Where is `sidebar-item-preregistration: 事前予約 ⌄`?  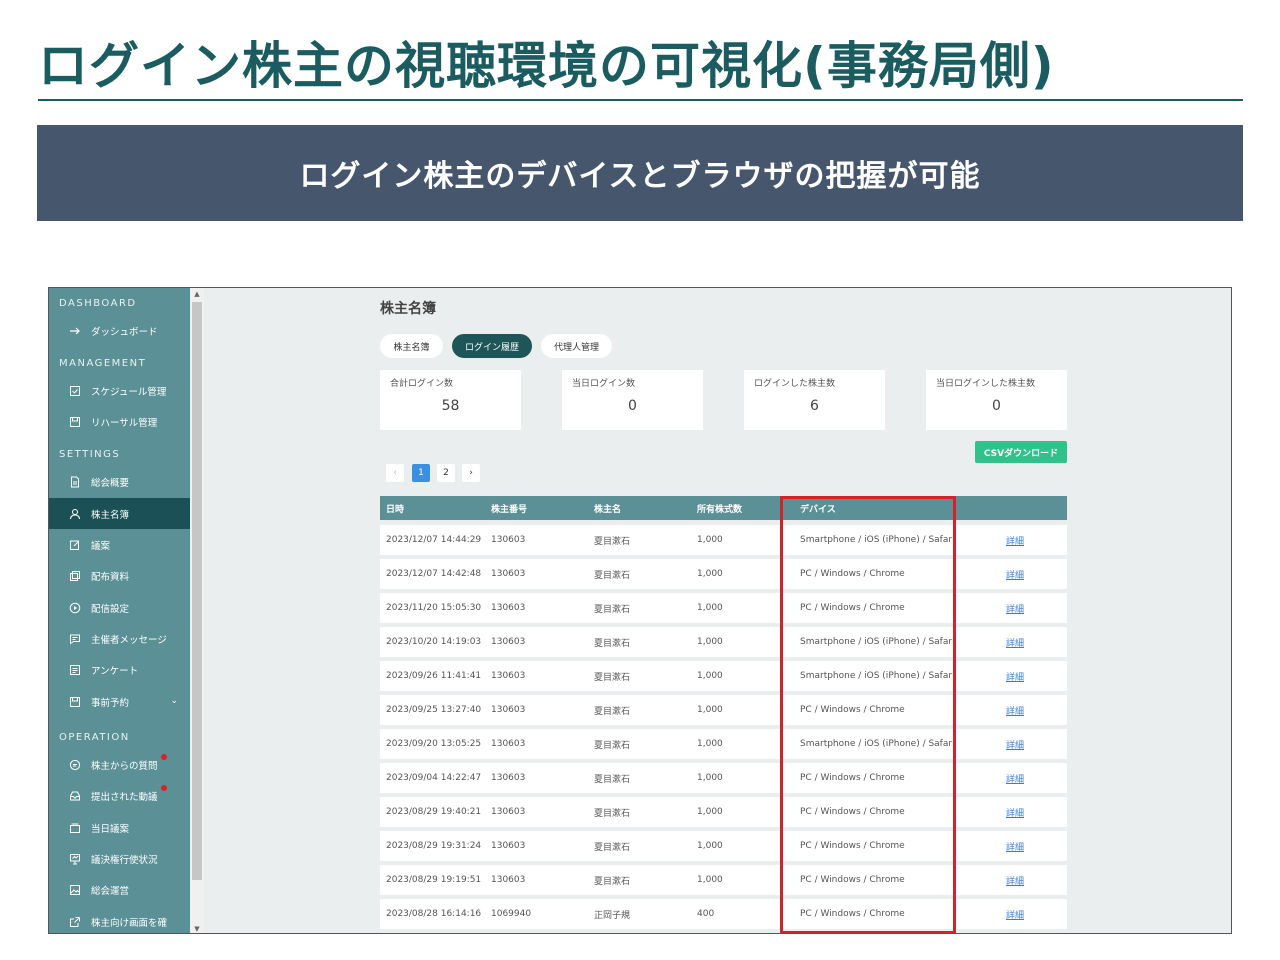
sidebar-item-preregistration: 事前予約 ⌄ is located at coordinates (119, 701).